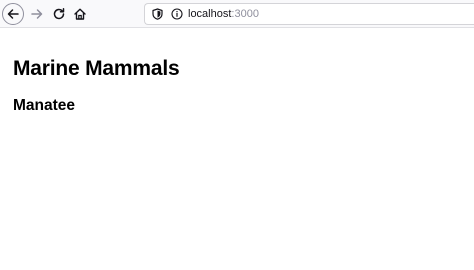  I want to click on url-host: localhost, so click(210, 14).